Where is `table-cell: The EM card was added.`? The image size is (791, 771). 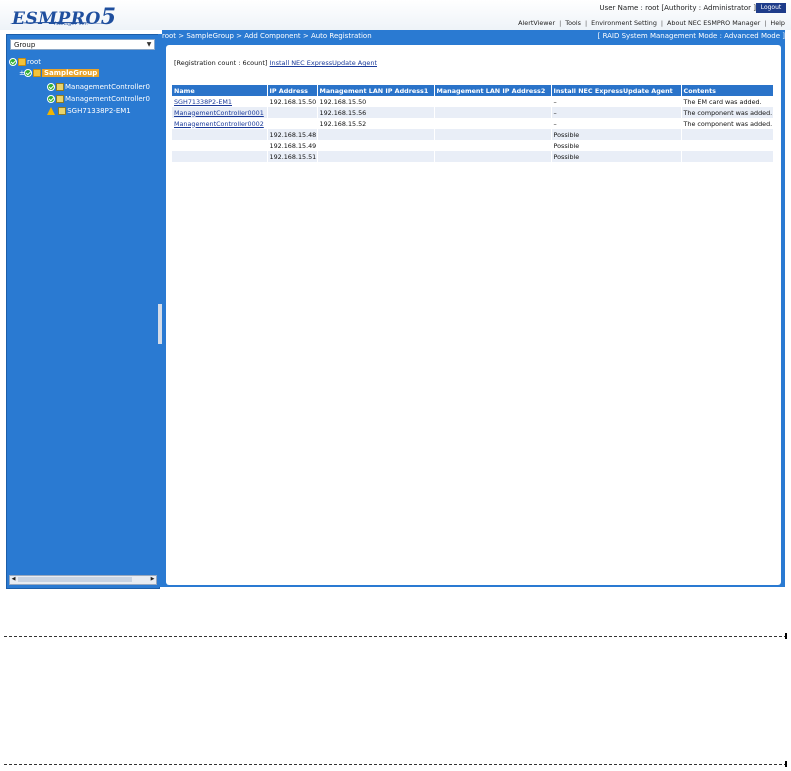 table-cell: The EM card was added. is located at coordinates (727, 101).